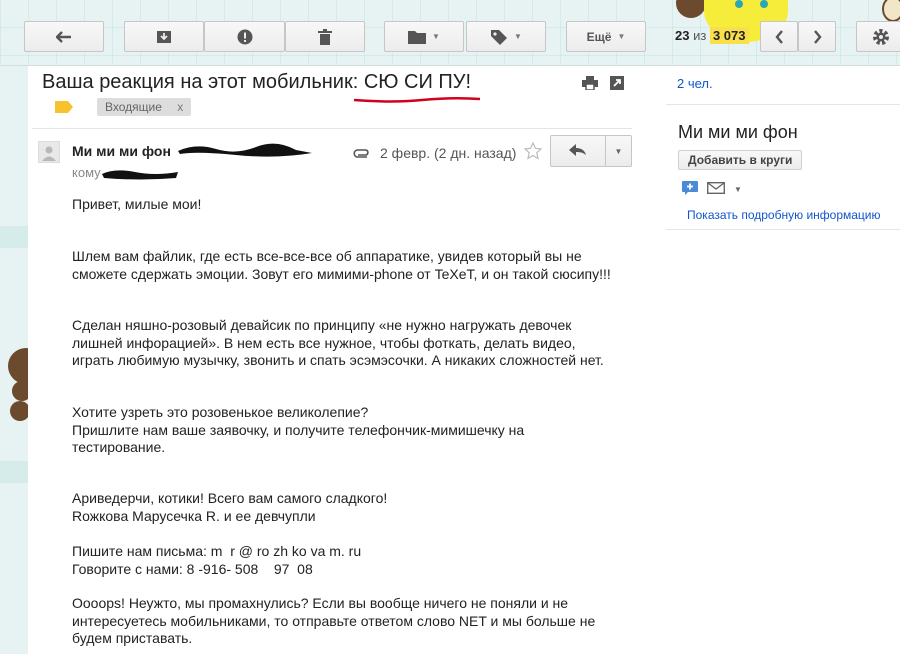 This screenshot has width=900, height=654. I want to click on archive-button, so click(164, 36).